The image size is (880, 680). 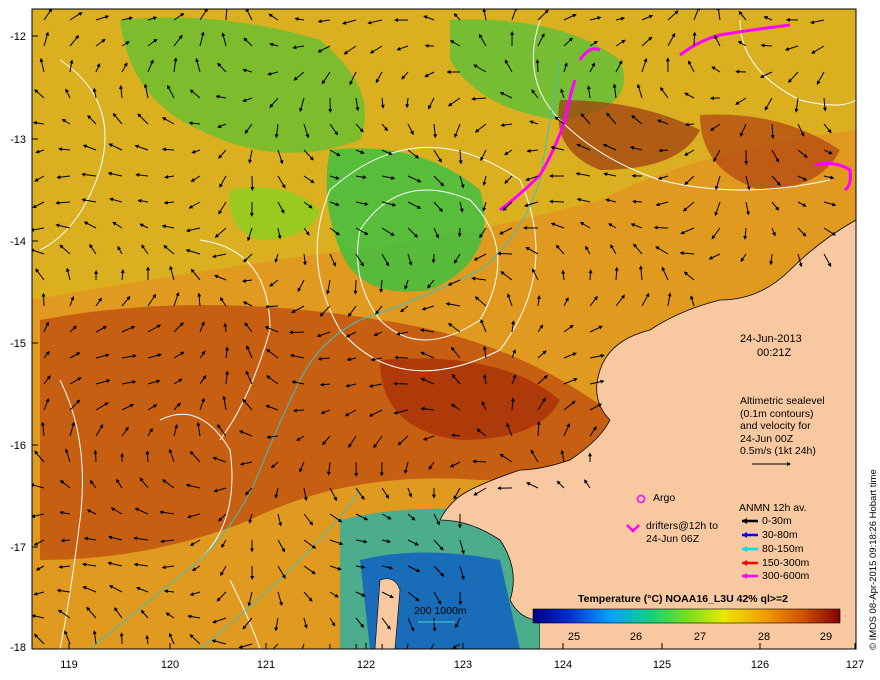 I want to click on drifters-line: 24-Jun 06Z, so click(x=673, y=538).